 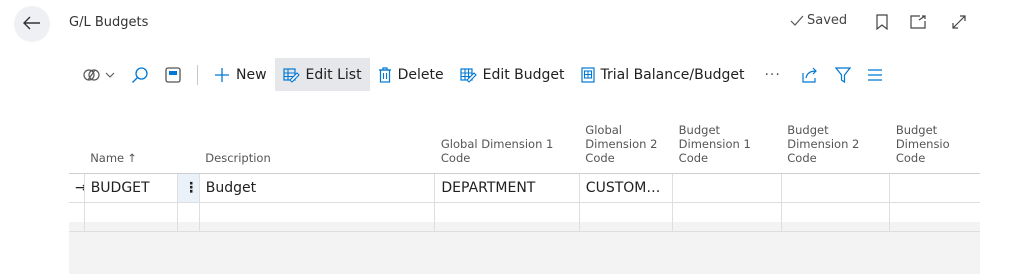 I want to click on list-view-icon, so click(x=875, y=75).